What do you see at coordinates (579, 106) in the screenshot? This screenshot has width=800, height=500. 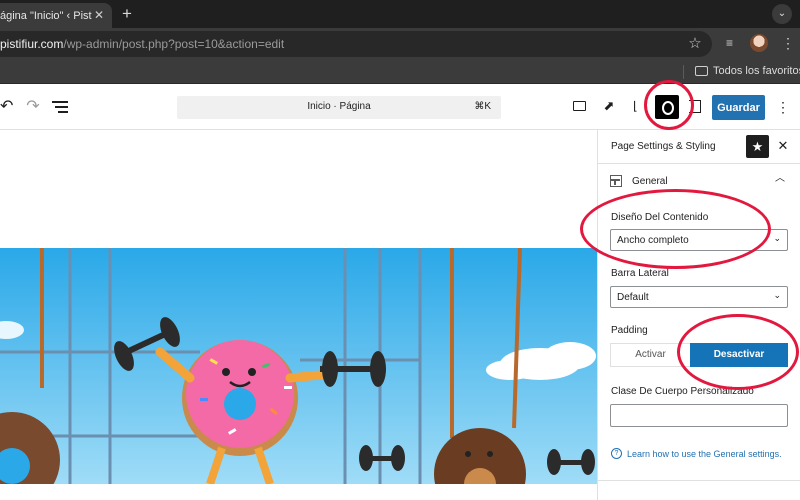 I see `preview-device-icon` at bounding box center [579, 106].